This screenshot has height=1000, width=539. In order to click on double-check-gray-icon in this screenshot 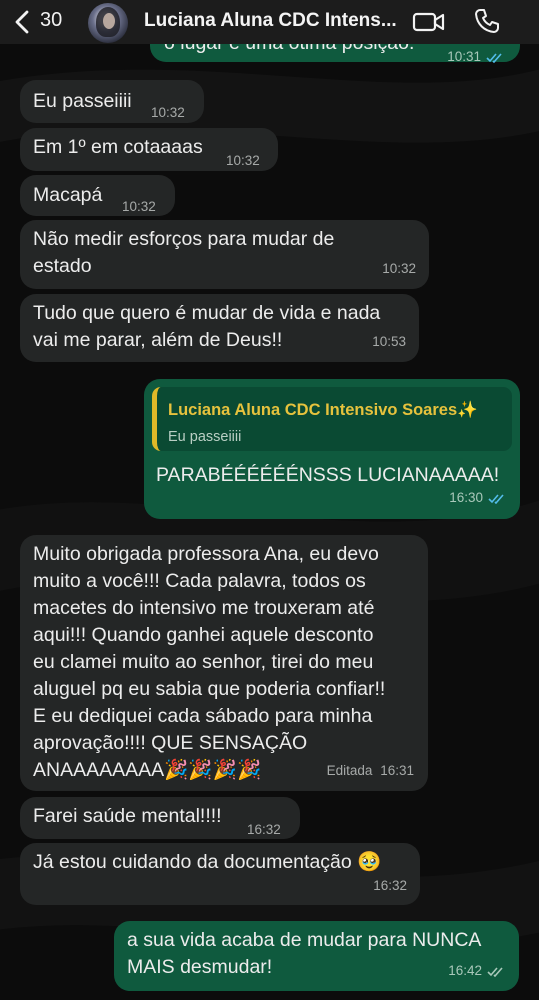, I will do `click(495, 972)`.